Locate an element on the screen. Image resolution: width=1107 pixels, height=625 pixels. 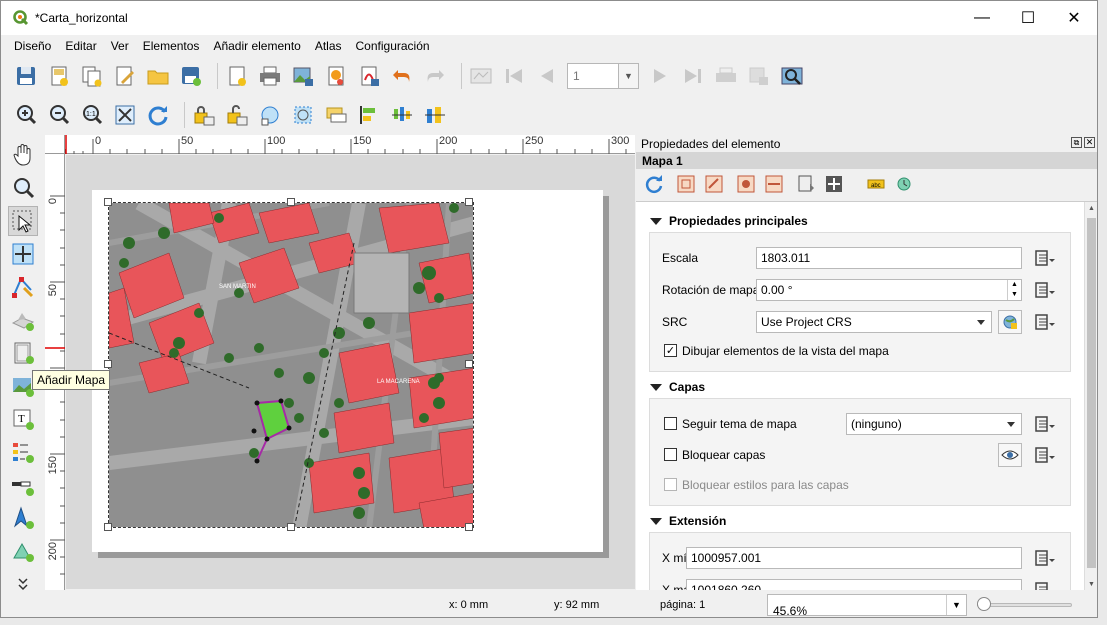
unlock-items-icon is located at coordinates (237, 115).